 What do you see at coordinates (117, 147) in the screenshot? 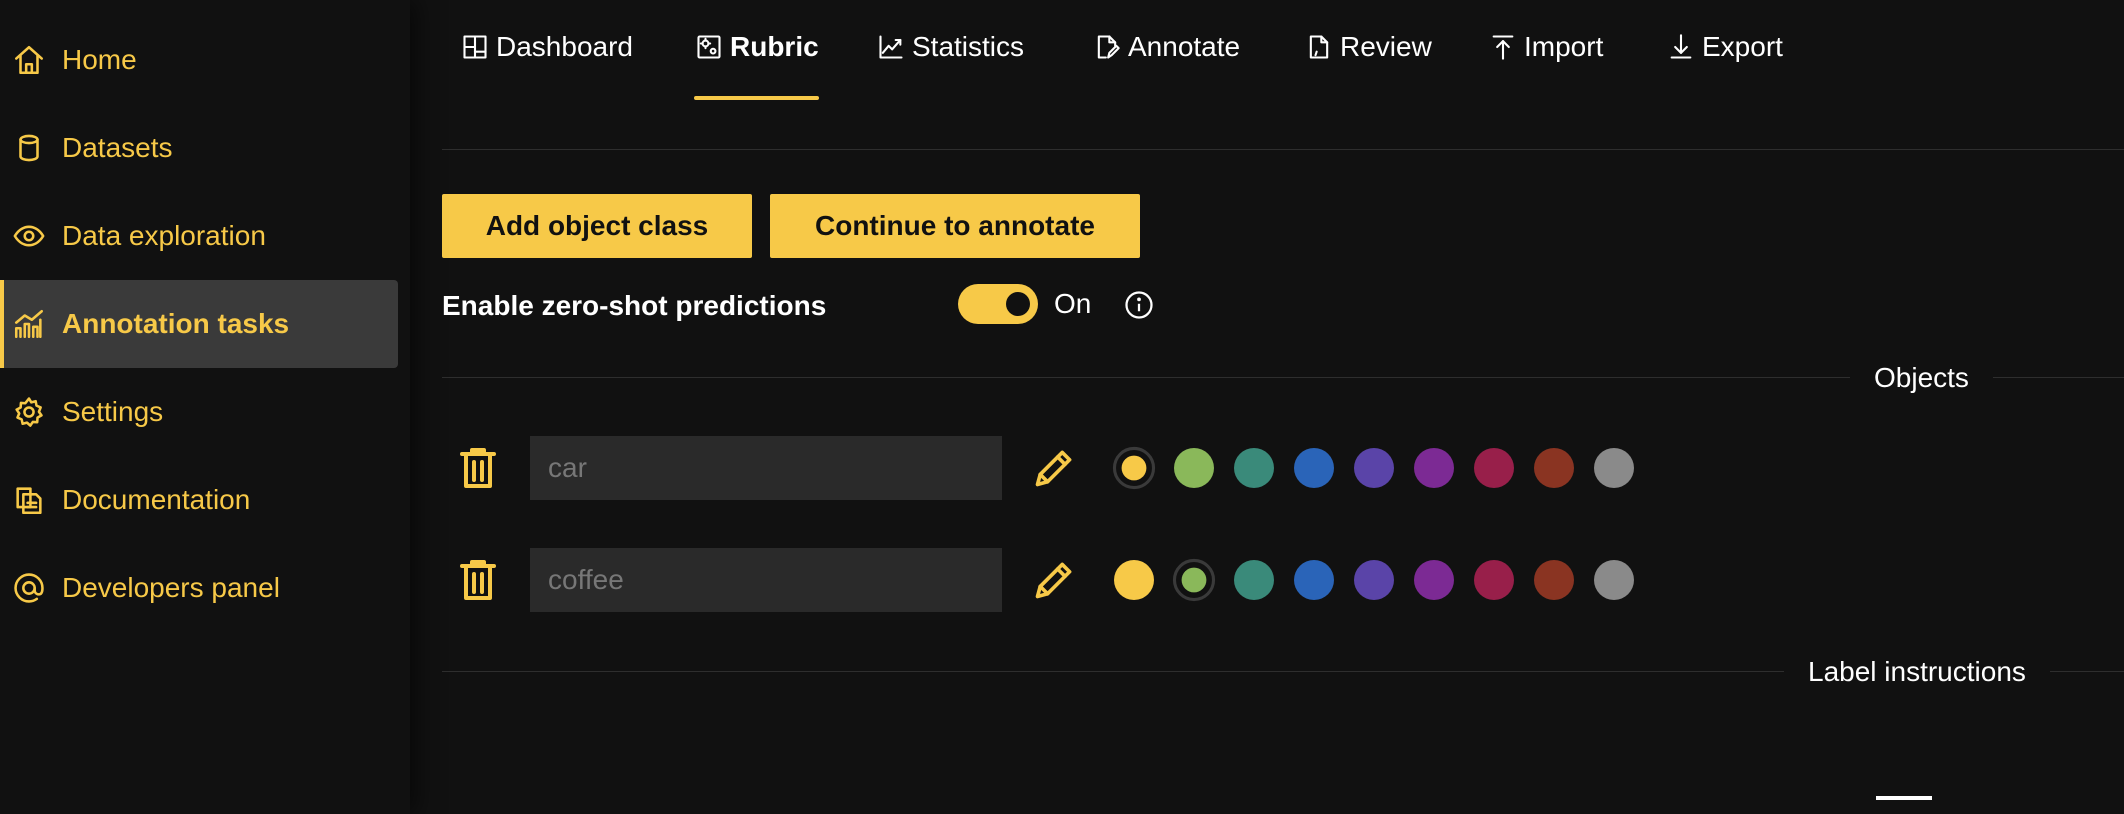
I see `sidebar-item-label: Datasets` at bounding box center [117, 147].